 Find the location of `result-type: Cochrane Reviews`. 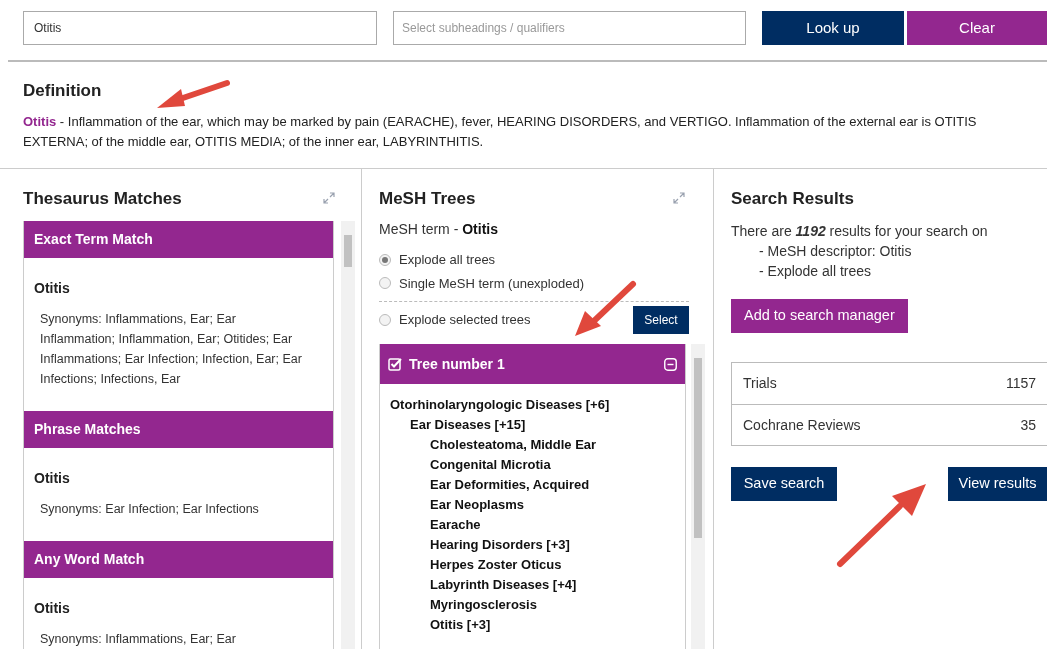

result-type: Cochrane Reviews is located at coordinates (802, 425).